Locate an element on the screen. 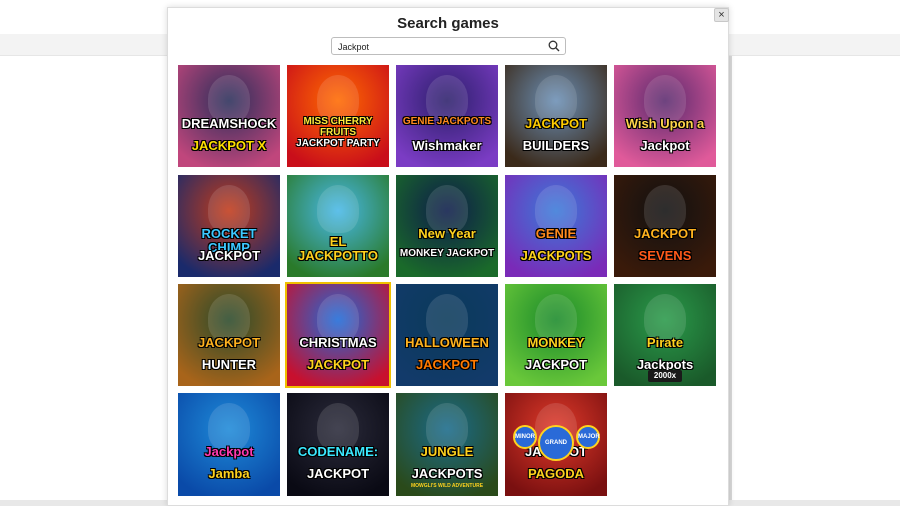  game-tile: GENIE JACKPOTS Wishmaker is located at coordinates (447, 116).